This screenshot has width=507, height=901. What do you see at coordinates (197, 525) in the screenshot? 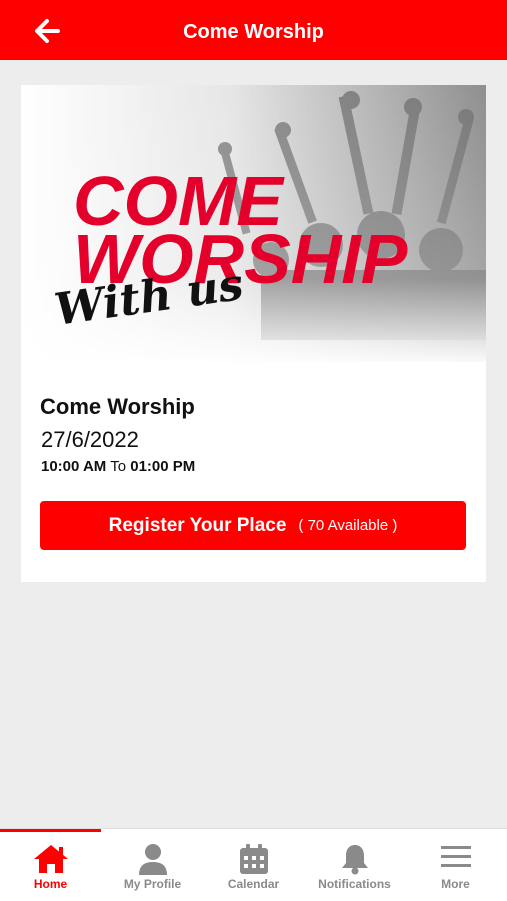
I see `register-button-label: Register Your Place` at bounding box center [197, 525].